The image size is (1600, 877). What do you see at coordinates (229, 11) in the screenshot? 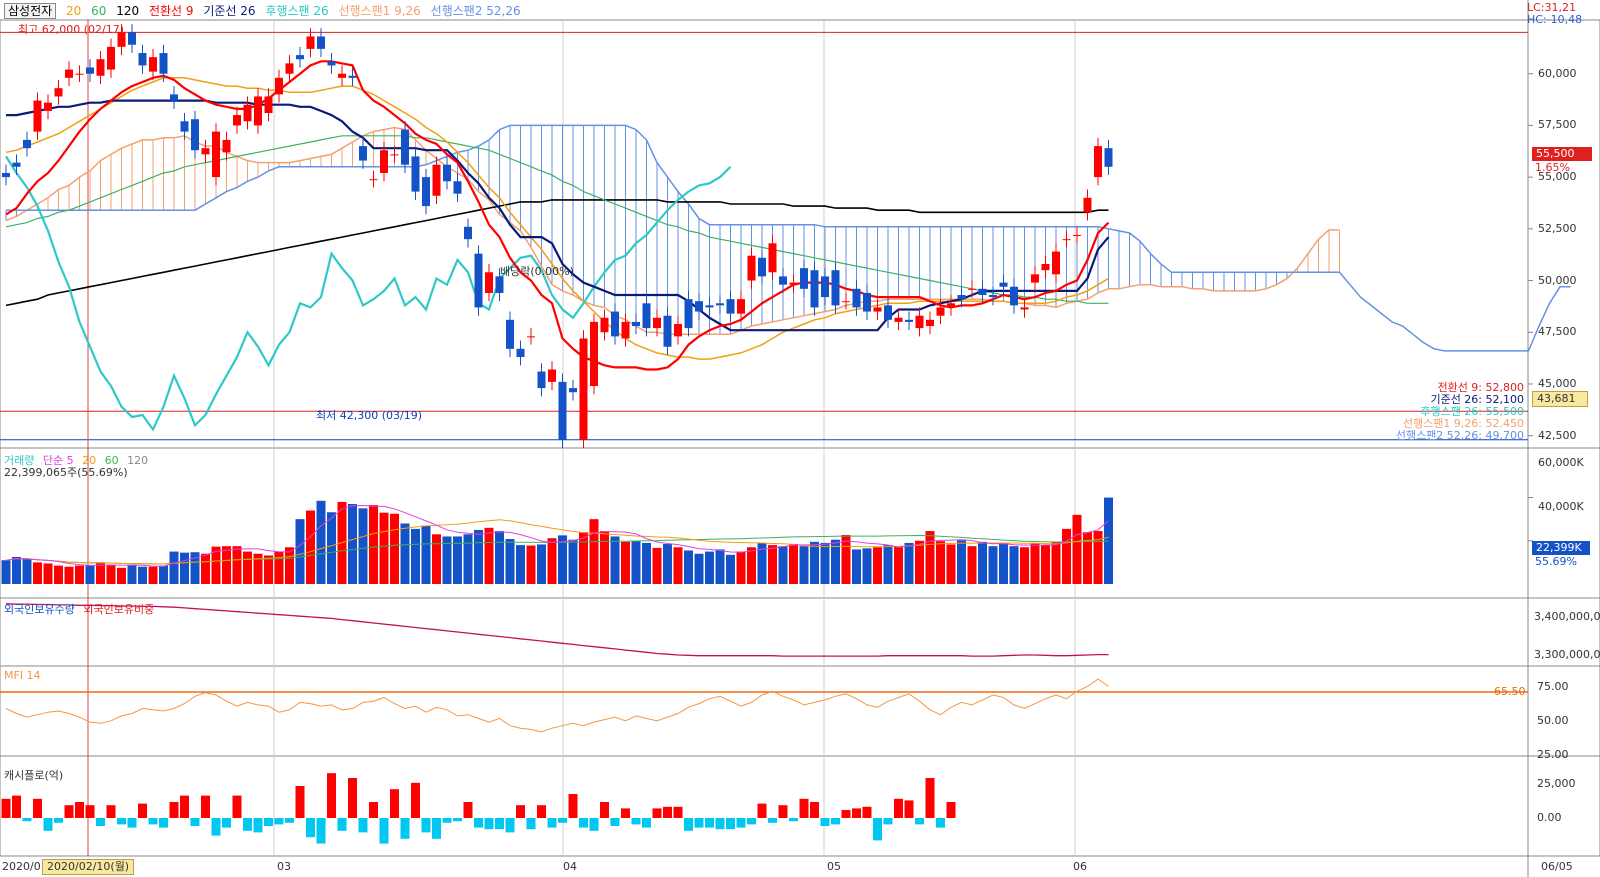
I see `kijun-label: 기준선 26` at bounding box center [229, 11].